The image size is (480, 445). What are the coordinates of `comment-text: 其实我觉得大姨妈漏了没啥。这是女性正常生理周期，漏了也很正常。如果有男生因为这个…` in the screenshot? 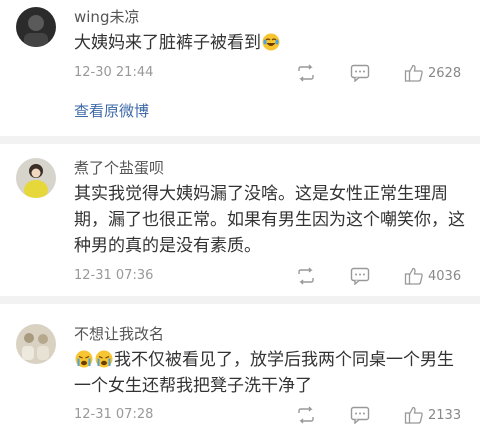 It's located at (269, 220).